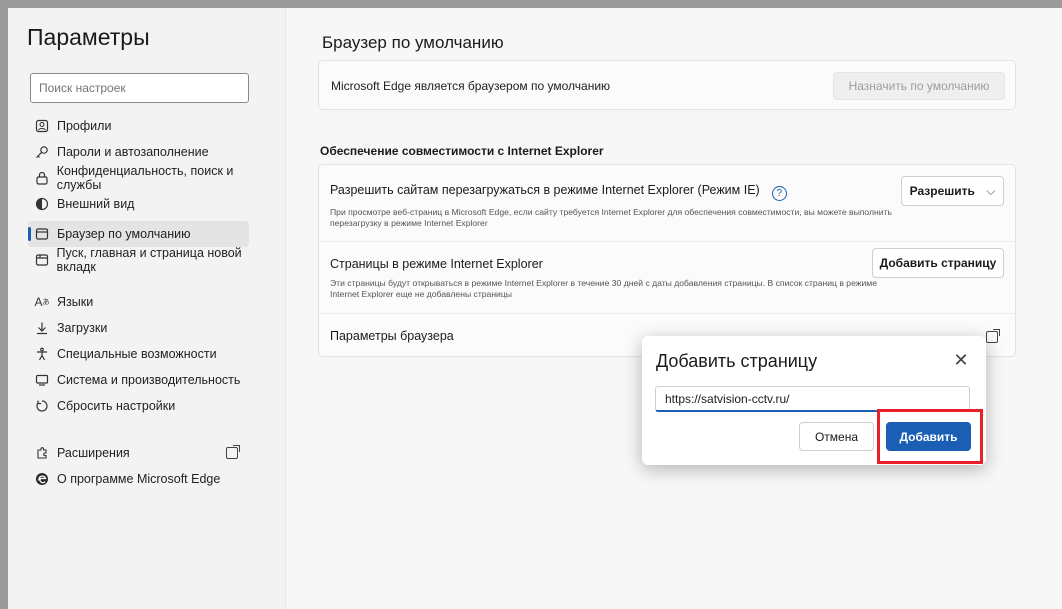 This screenshot has height=609, width=1062. I want to click on browser-settings-link: Параметры браузера, so click(392, 336).